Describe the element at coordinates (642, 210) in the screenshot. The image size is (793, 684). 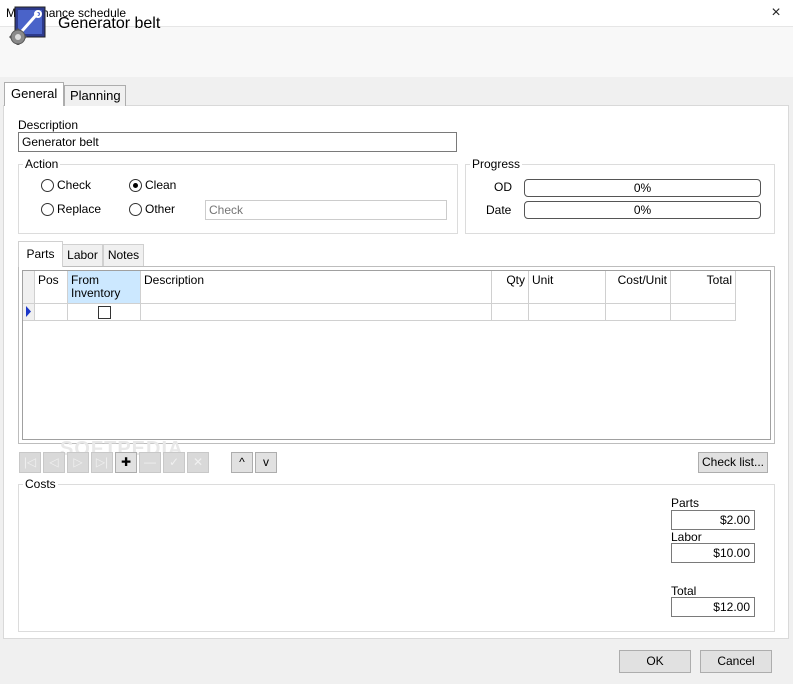
I see `date-progress-bar: 0%` at that location.